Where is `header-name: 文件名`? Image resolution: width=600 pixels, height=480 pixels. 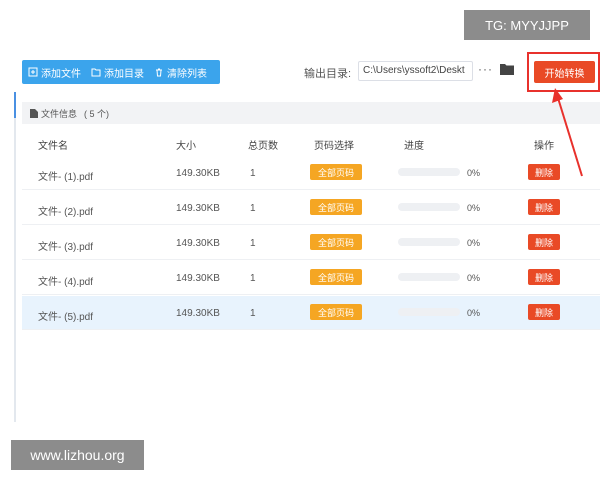 header-name: 文件名 is located at coordinates (53, 146).